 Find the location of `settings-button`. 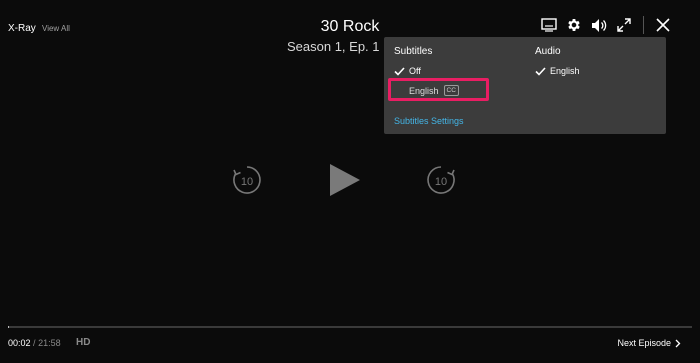

settings-button is located at coordinates (574, 25).